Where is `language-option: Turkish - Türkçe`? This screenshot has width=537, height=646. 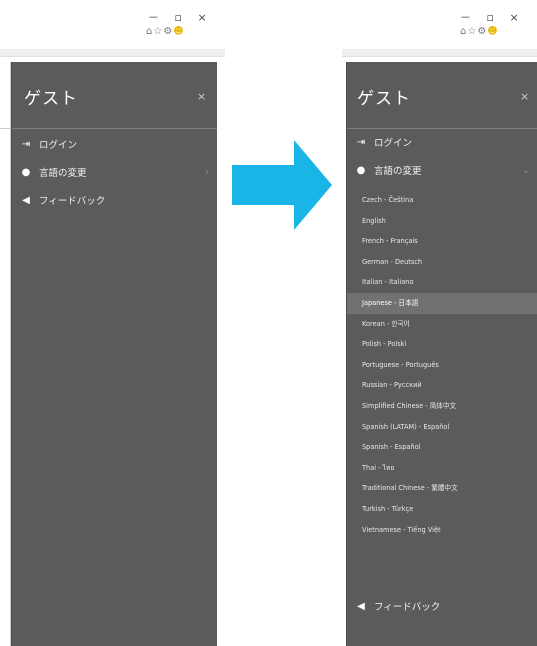 language-option: Turkish - Türkçe is located at coordinates (442, 509).